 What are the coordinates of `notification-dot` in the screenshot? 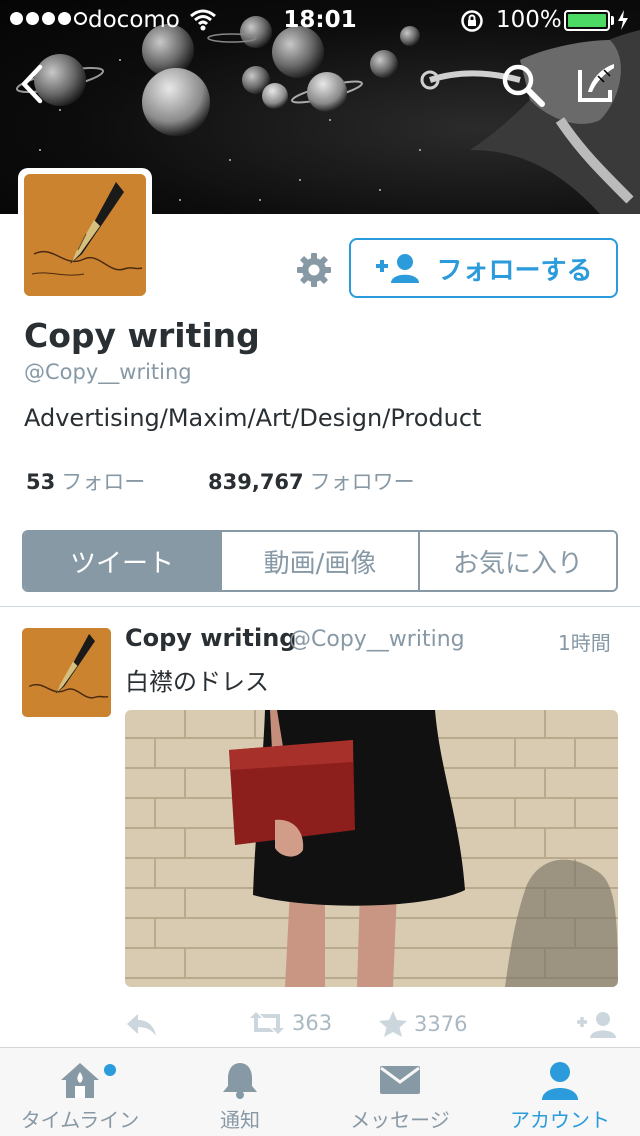 It's located at (110, 1070).